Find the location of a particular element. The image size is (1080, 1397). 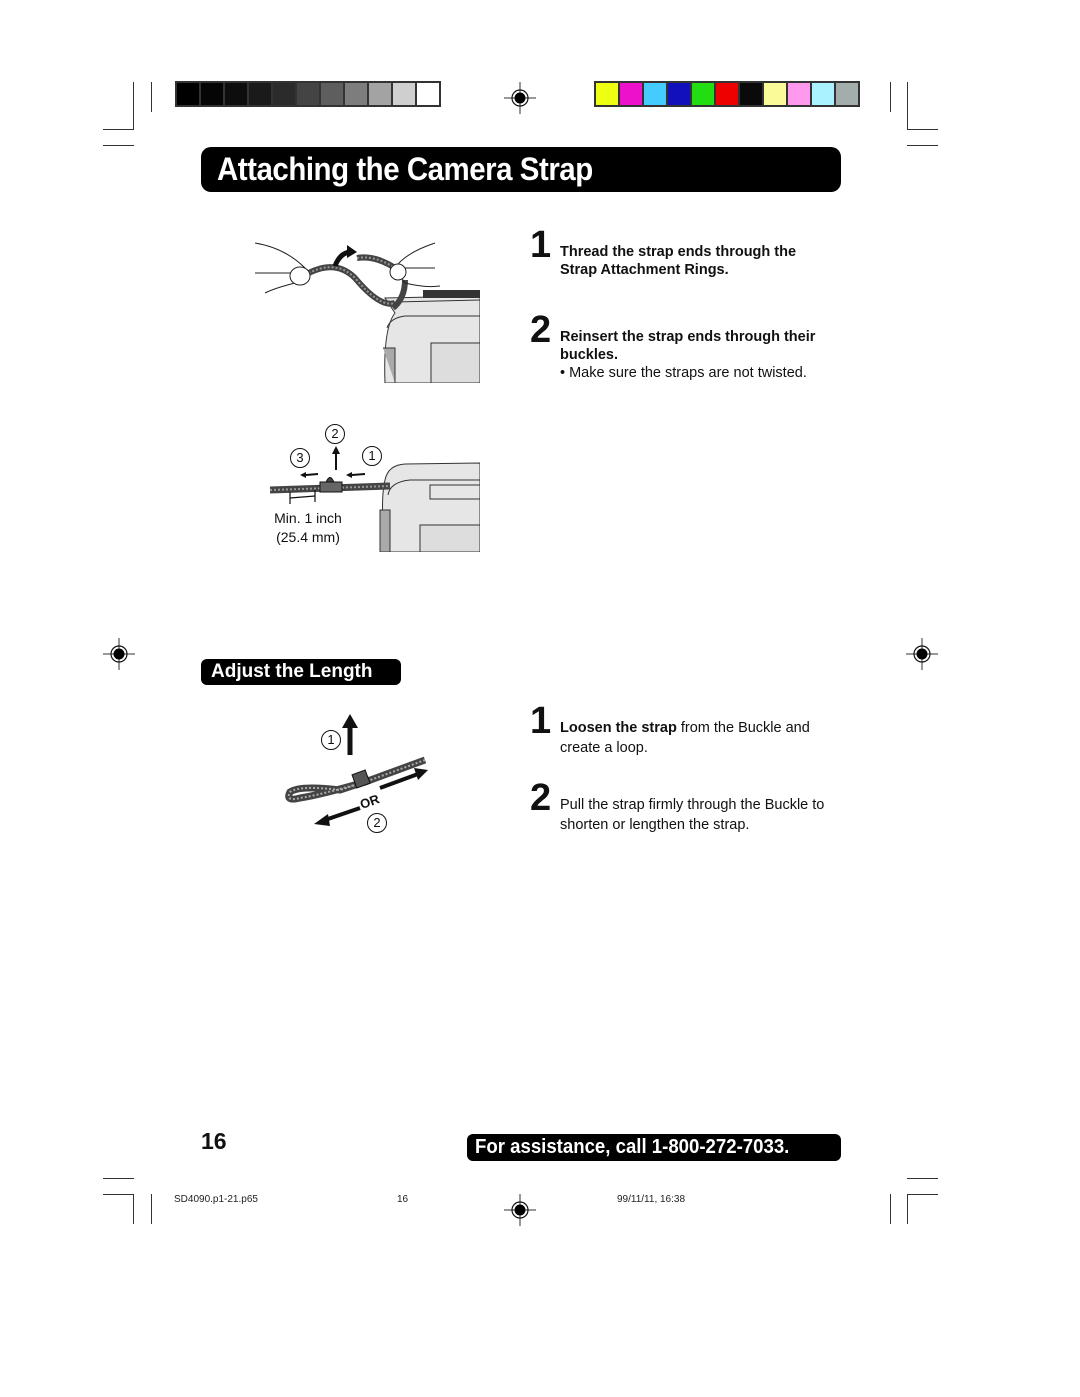

assistance-text: For assistance, call 1-800-272-7033. is located at coordinates (632, 1147).